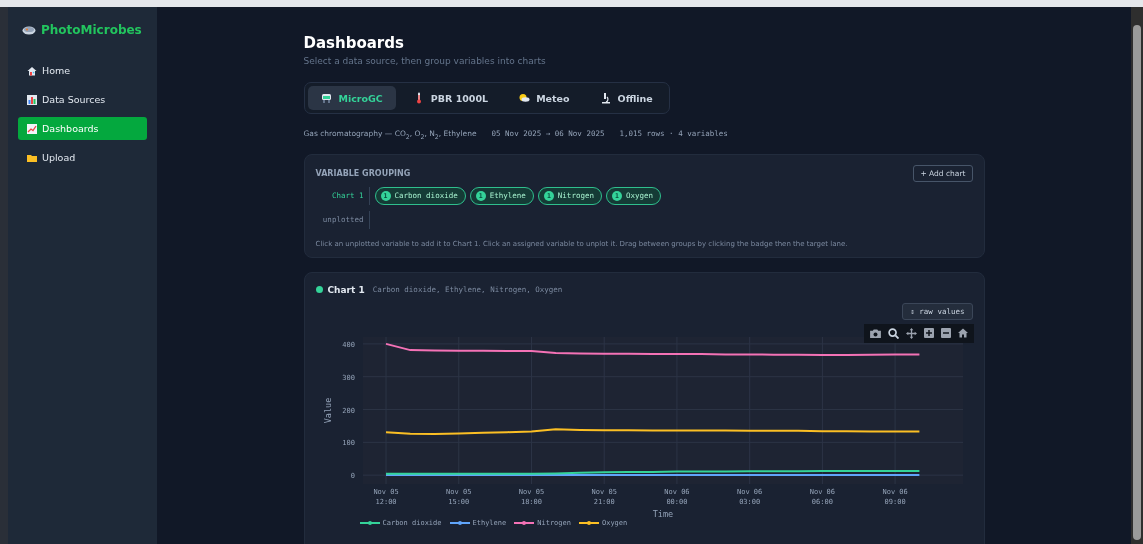 The width and height of the screenshot is (1143, 544). Describe the element at coordinates (91, 30) in the screenshot. I see `app-name: PhotoMicrobes` at that location.